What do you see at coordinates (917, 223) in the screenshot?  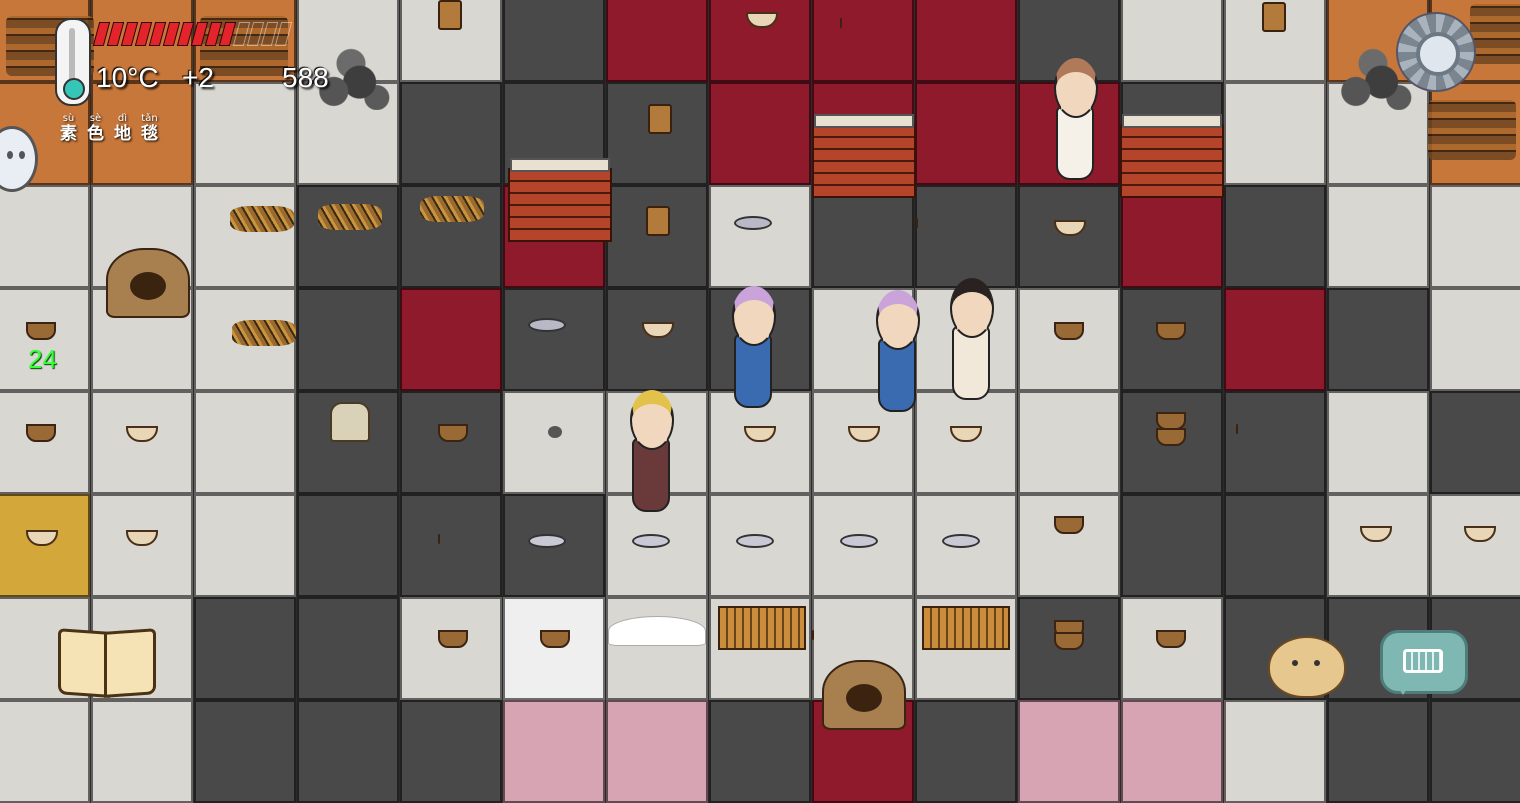 I see `burning-log` at bounding box center [917, 223].